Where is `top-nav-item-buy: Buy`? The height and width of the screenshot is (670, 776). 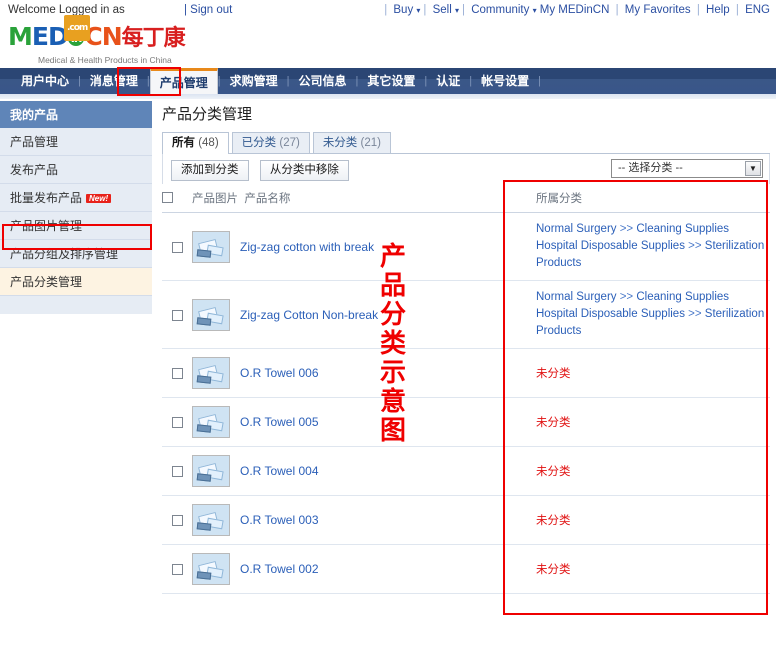
top-nav-item-buy: Buy is located at coordinates (403, 10).